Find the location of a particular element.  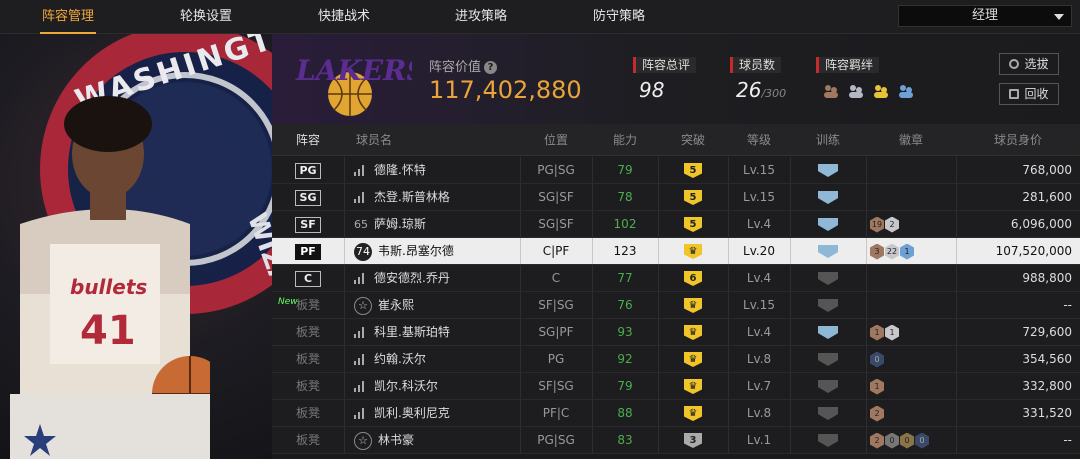

bond-blue-icon is located at coordinates (906, 91).